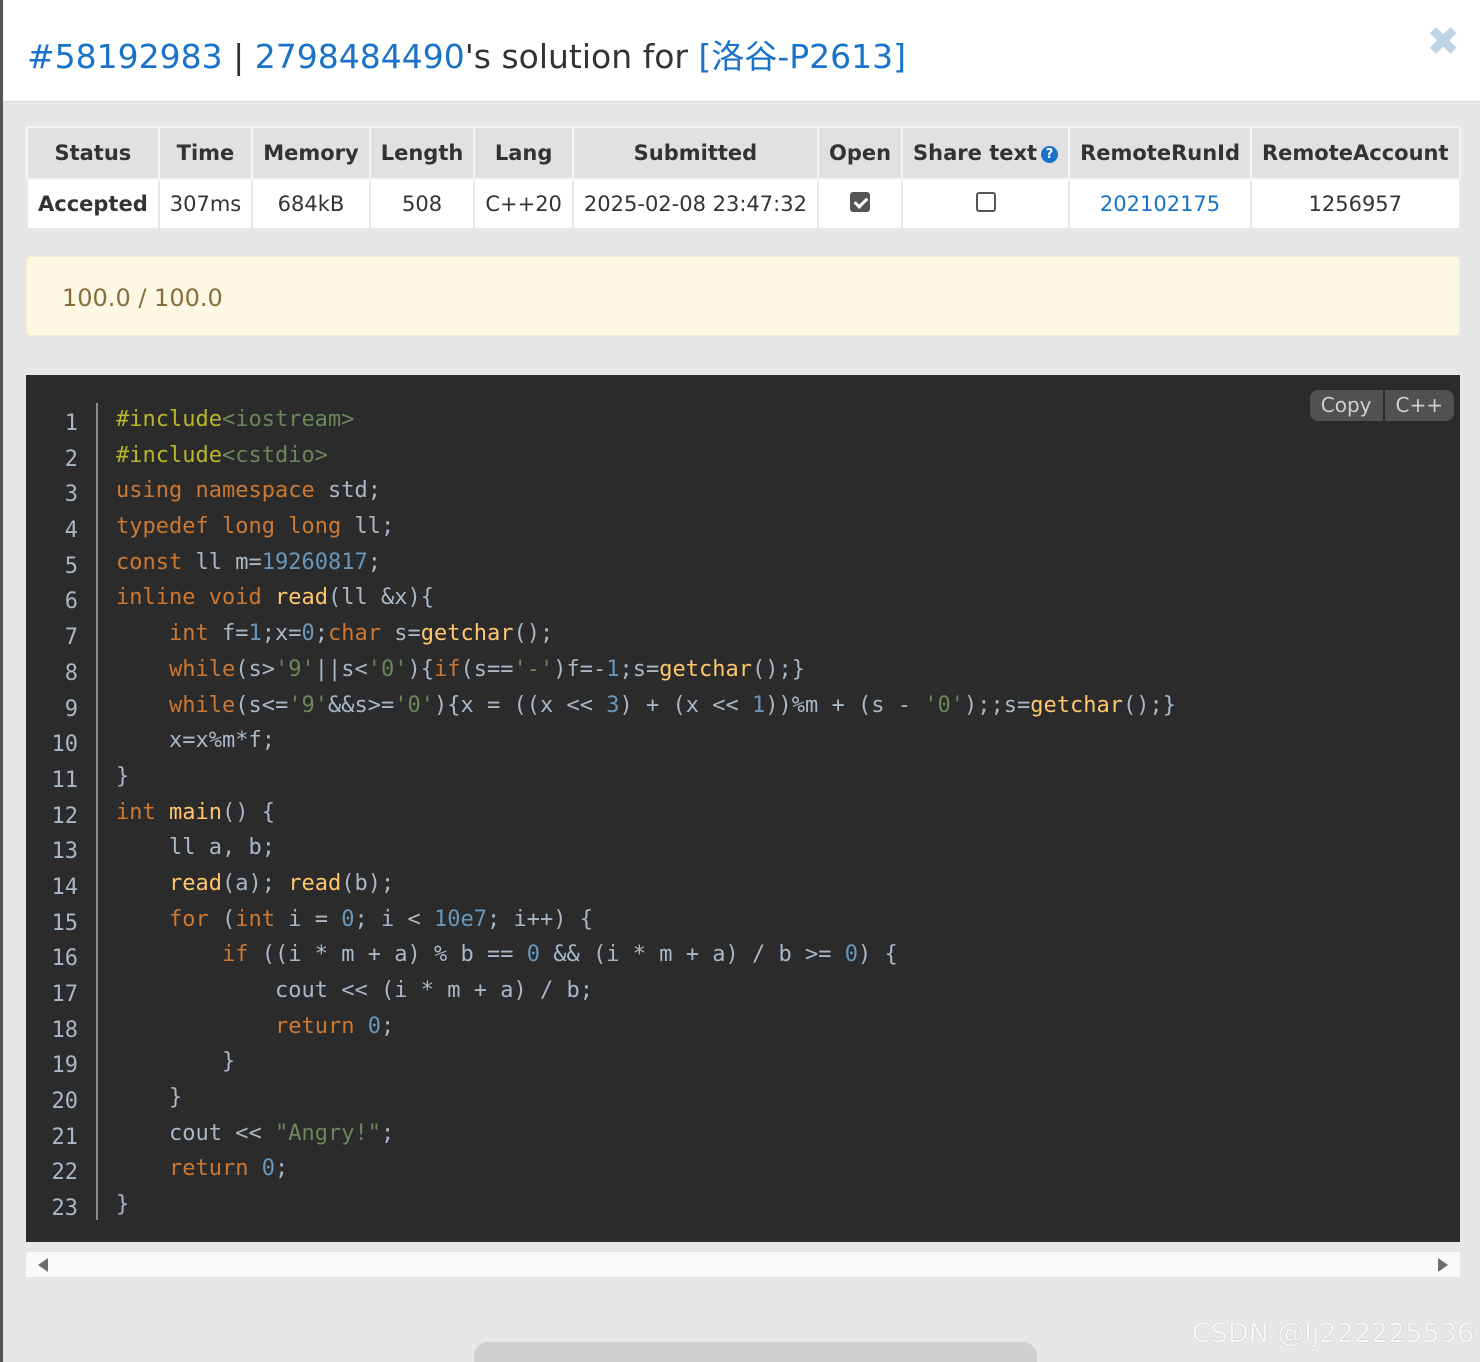 This screenshot has height=1362, width=1480. Describe the element at coordinates (71, 638) in the screenshot. I see `line-number: 7` at that location.